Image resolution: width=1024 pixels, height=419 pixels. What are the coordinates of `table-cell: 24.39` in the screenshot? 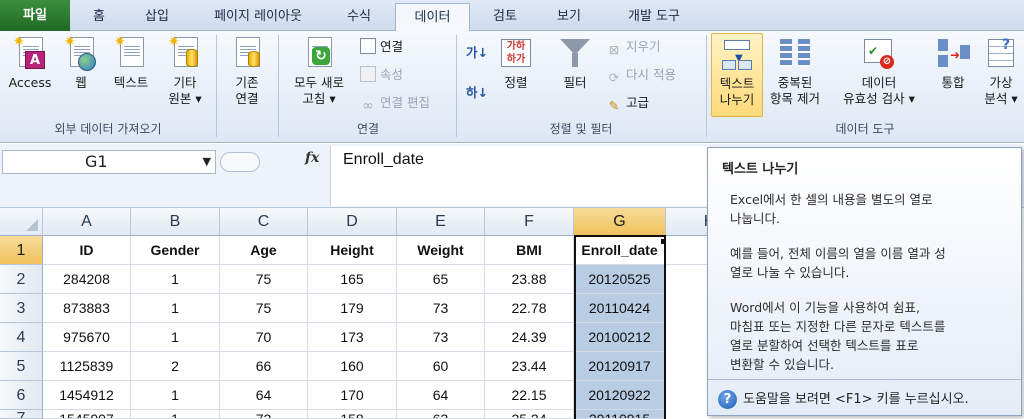 It's located at (529, 337).